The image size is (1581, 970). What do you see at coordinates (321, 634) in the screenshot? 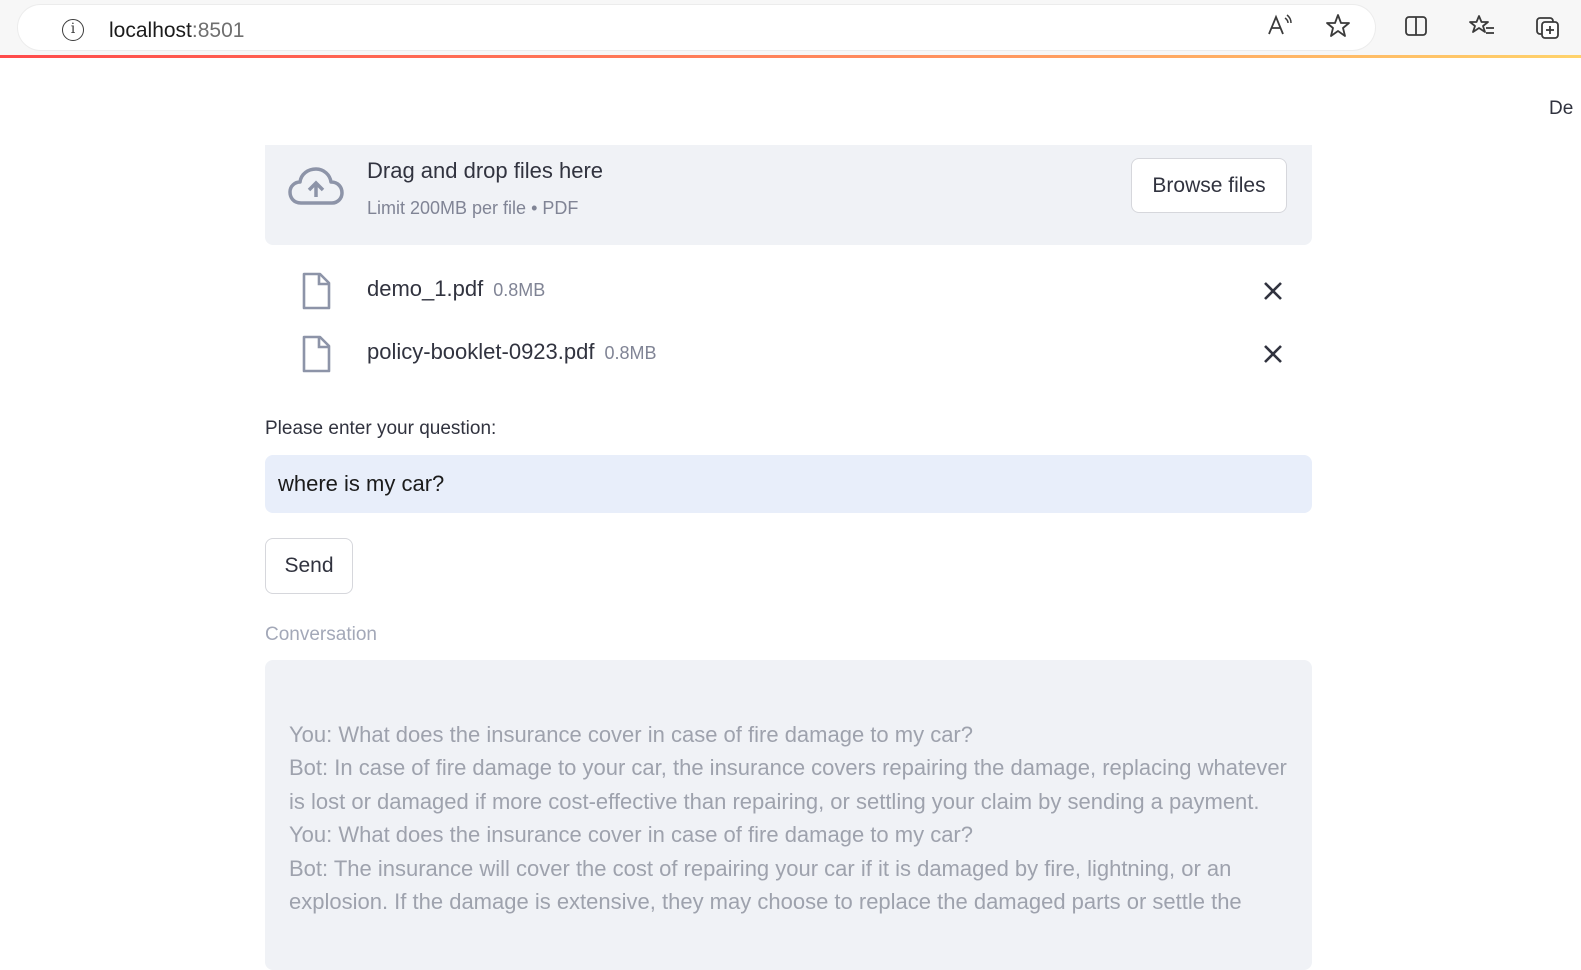
I see `conversation-label: Conversation` at bounding box center [321, 634].